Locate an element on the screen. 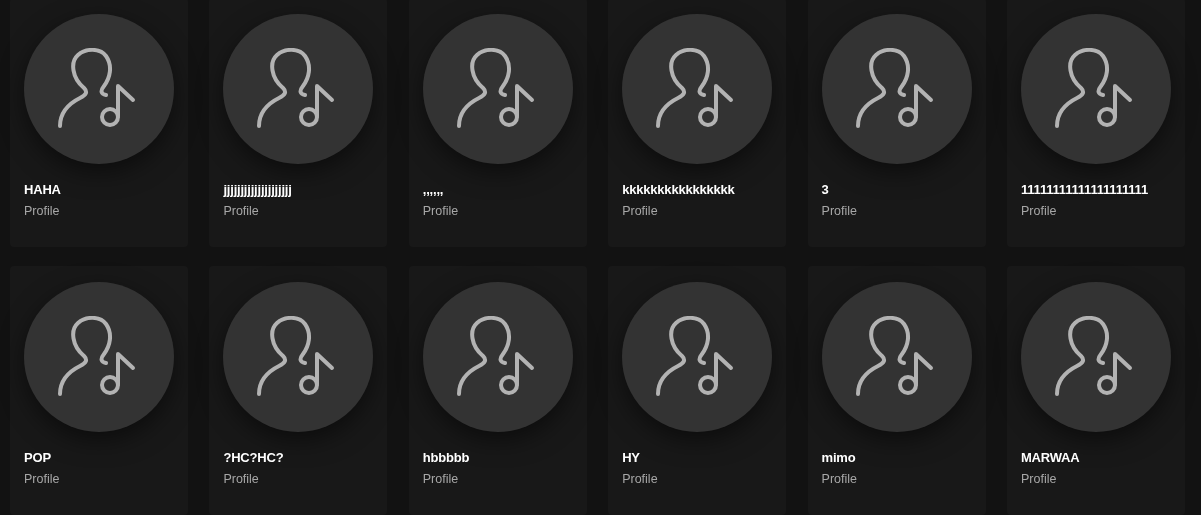 The width and height of the screenshot is (1201, 515). profile-card: hbbbbb Profile is located at coordinates (497, 390).